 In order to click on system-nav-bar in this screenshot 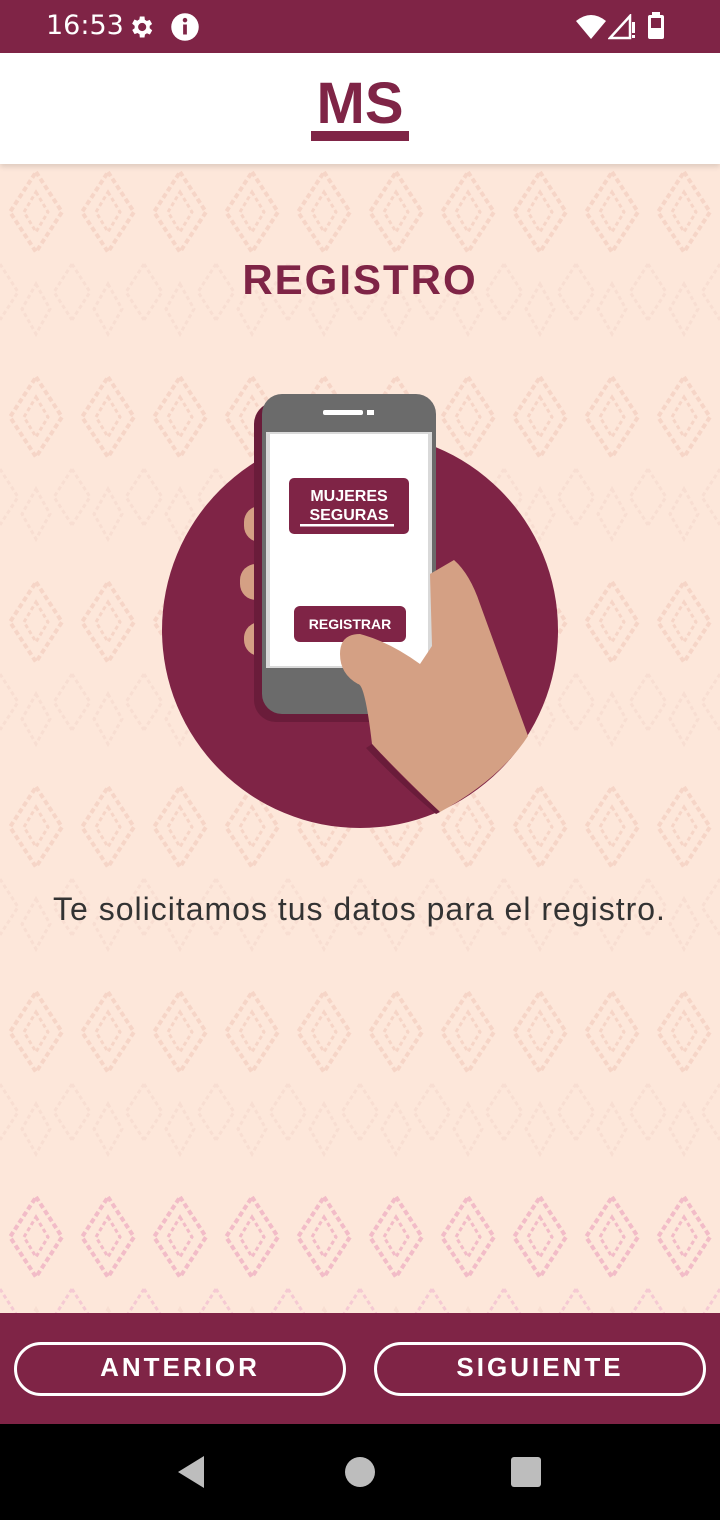, I will do `click(360, 1472)`.